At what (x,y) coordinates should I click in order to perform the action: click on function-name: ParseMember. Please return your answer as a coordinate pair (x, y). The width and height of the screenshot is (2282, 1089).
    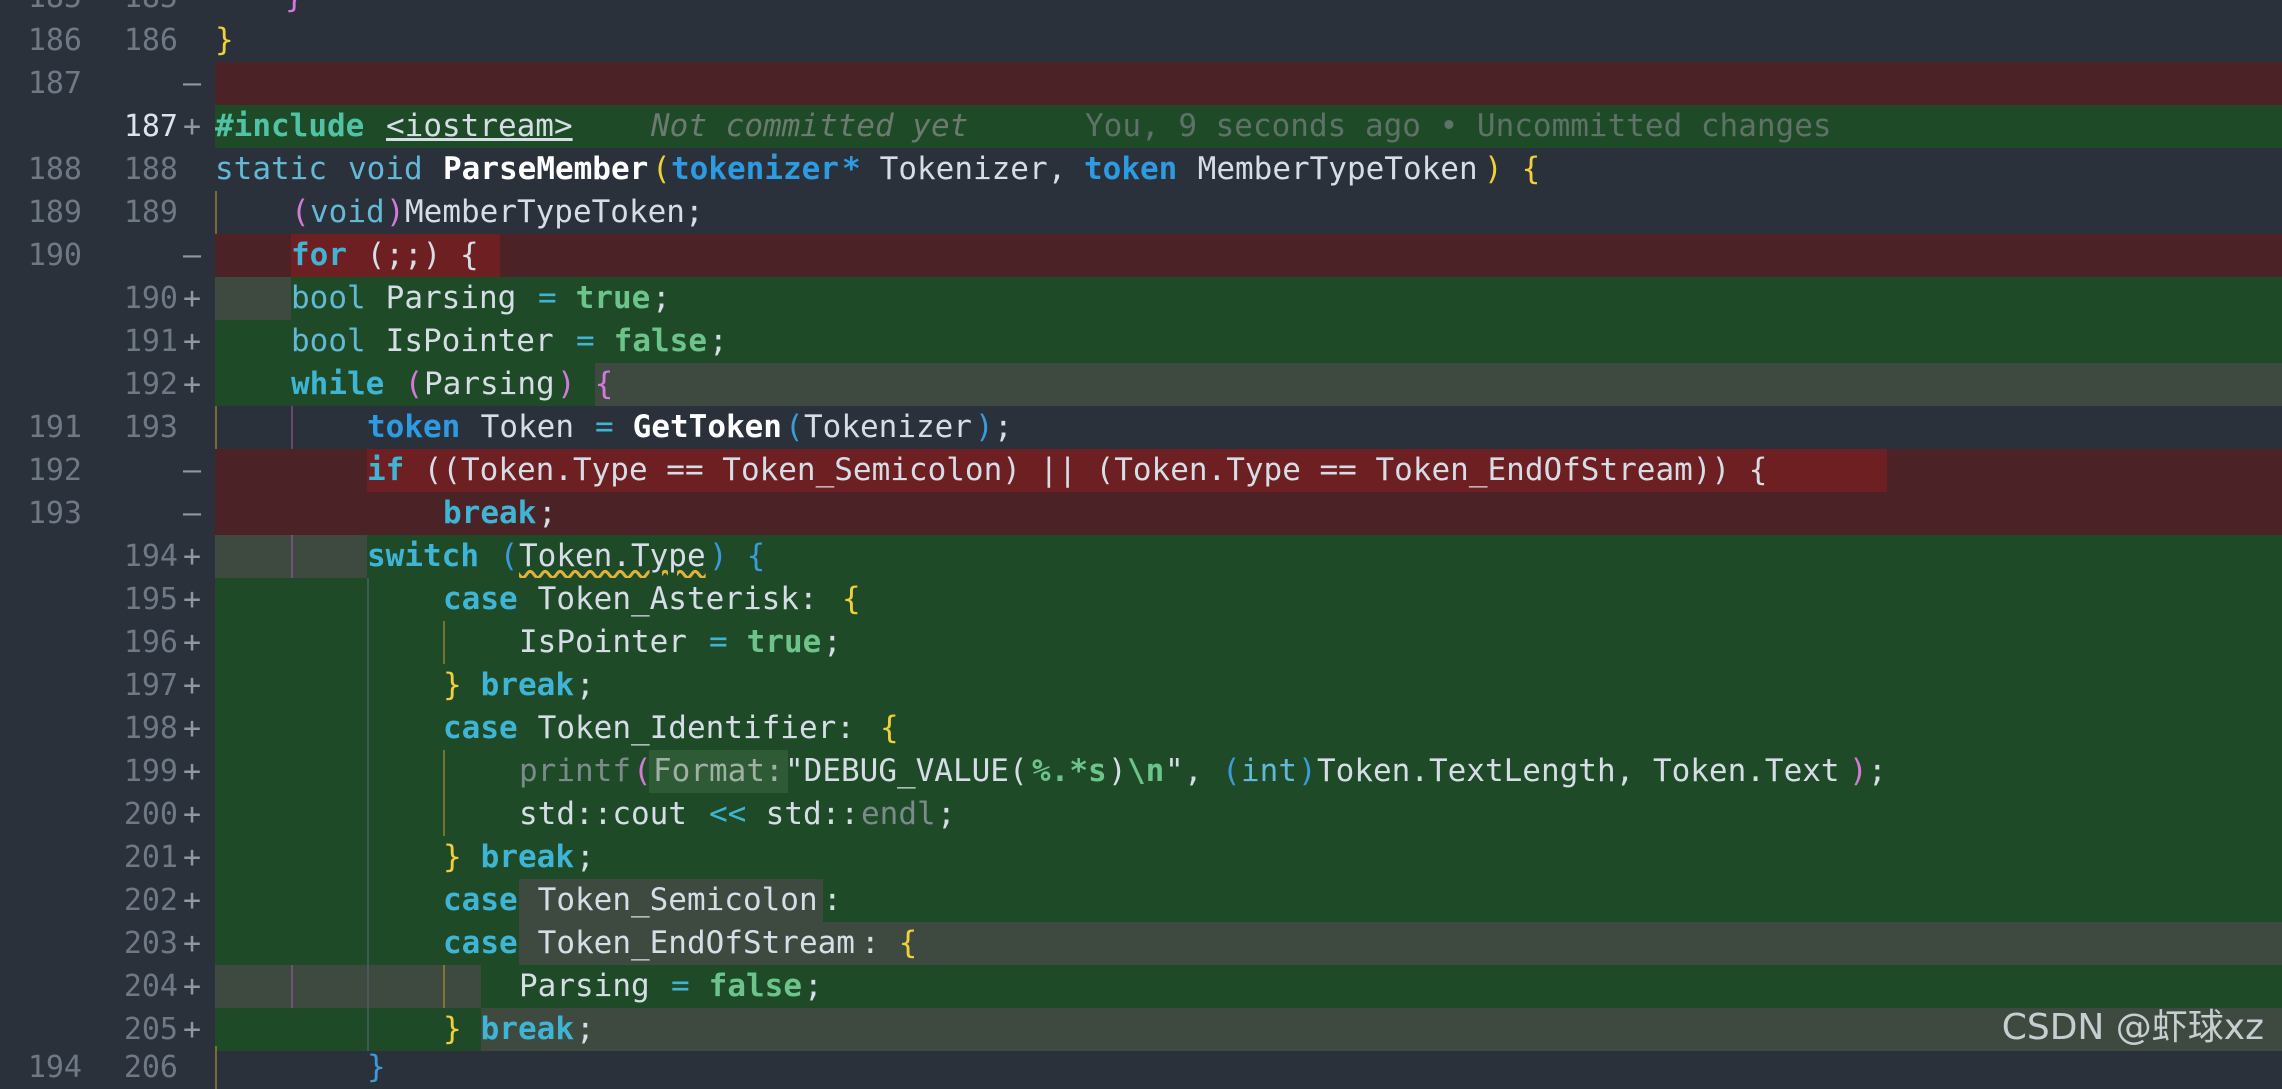
    Looking at the image, I should click on (545, 169).